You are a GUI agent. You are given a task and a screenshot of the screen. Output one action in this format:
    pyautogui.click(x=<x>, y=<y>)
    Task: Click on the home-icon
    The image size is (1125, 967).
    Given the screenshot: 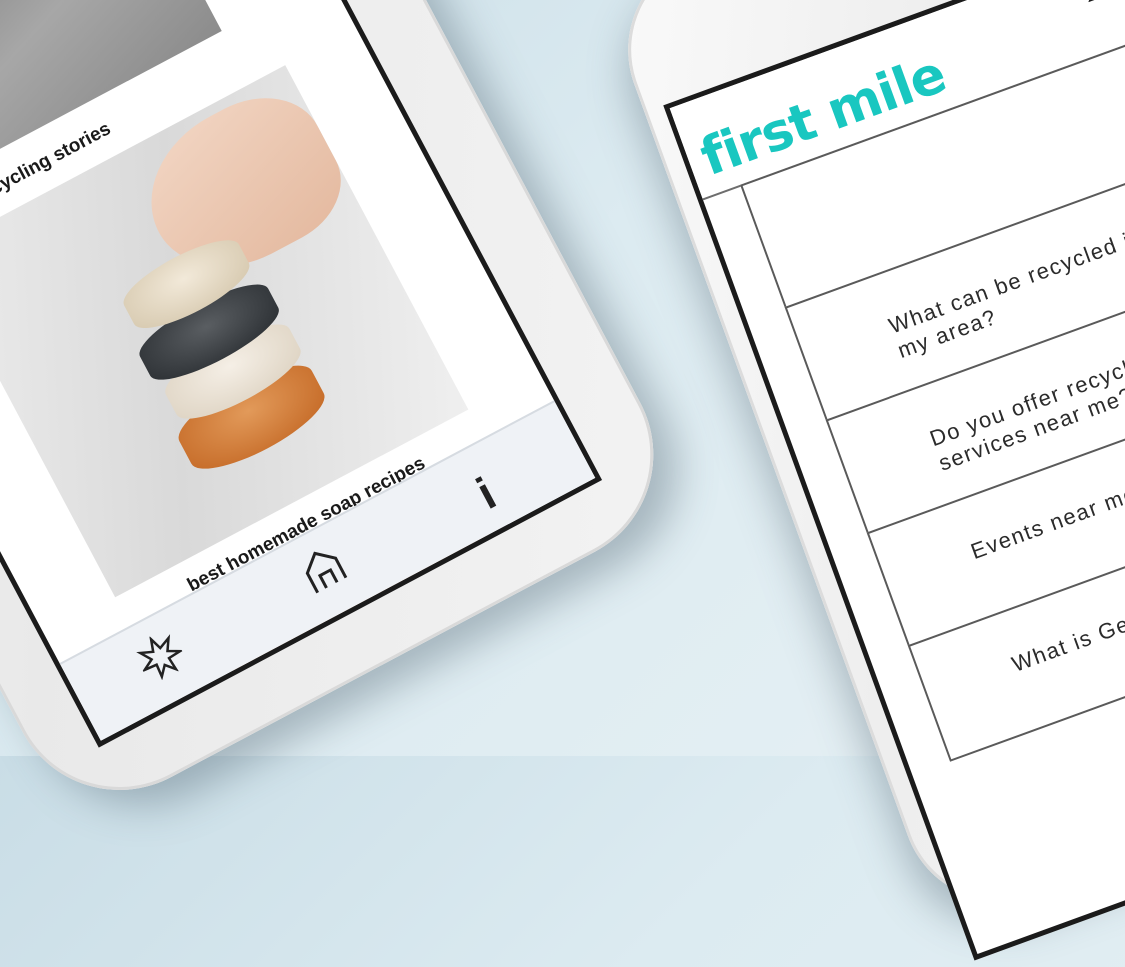 What is the action you would take?
    pyautogui.click(x=325, y=573)
    